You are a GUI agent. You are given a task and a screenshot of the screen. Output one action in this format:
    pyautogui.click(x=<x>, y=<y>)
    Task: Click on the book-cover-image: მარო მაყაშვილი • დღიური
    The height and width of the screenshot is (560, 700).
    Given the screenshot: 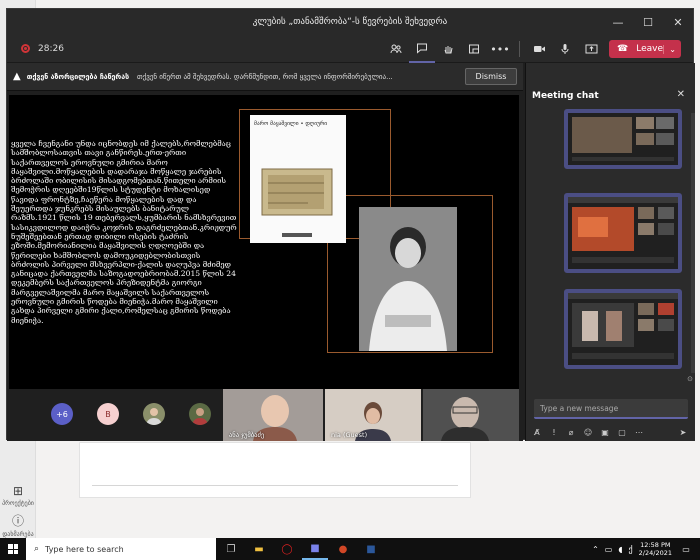 What is the action you would take?
    pyautogui.click(x=298, y=179)
    